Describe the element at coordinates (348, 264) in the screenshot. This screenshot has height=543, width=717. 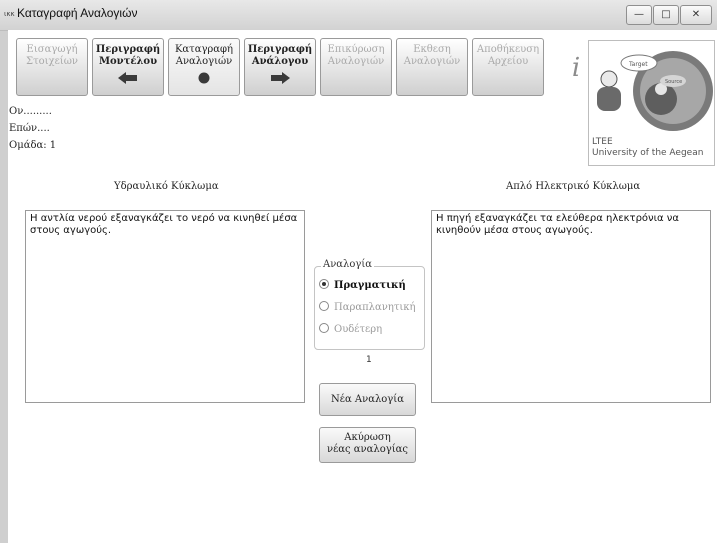
I see `analogy-group-legend: Αναλογία` at that location.